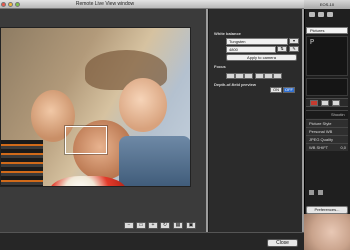 The height and width of the screenshot is (250, 350). Describe the element at coordinates (86, 140) in the screenshot. I see `focus-frame` at that location.